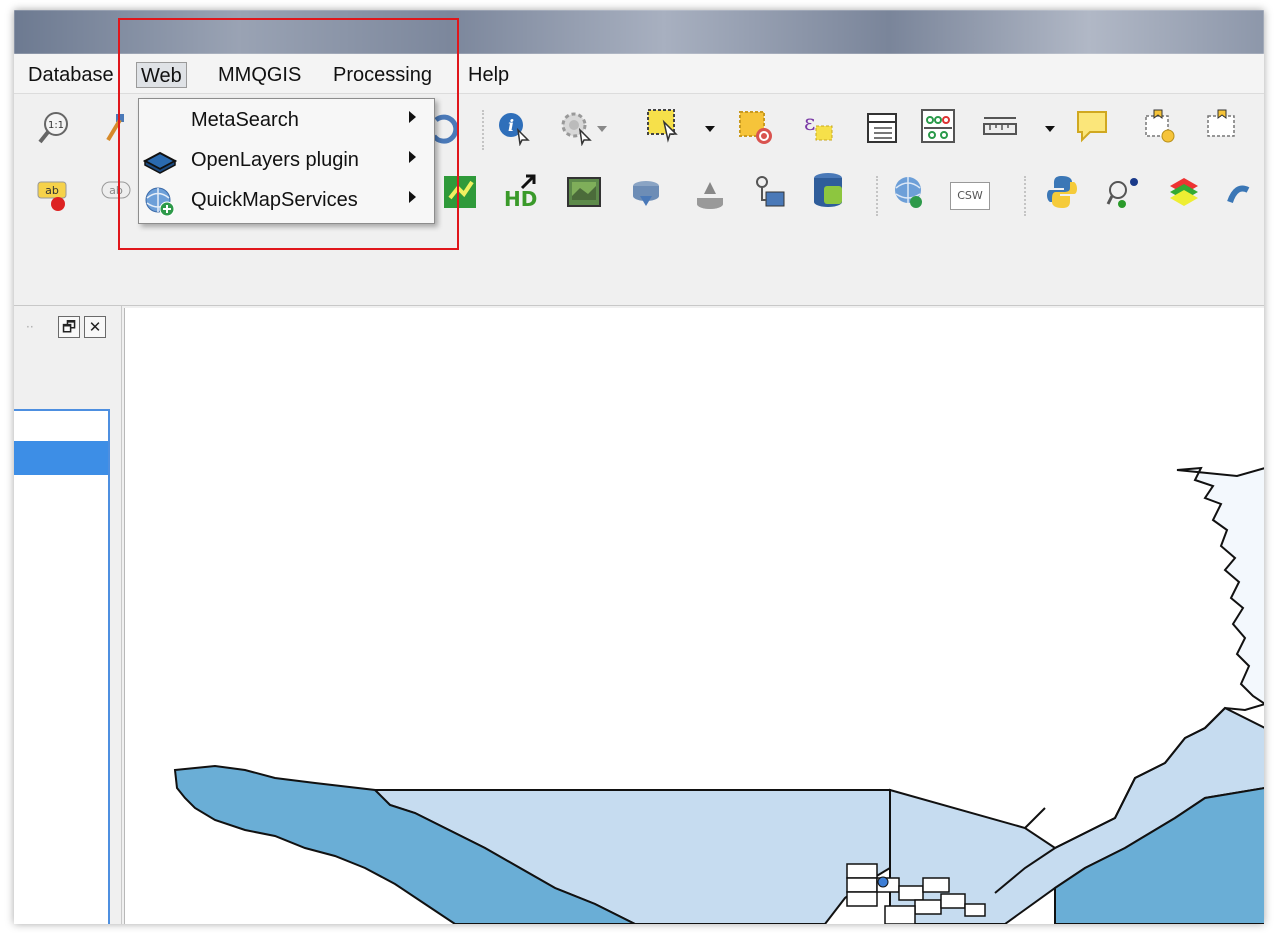 The height and width of the screenshot is (933, 1278). Describe the element at coordinates (161, 75) in the screenshot. I see `menu-web: Web` at that location.